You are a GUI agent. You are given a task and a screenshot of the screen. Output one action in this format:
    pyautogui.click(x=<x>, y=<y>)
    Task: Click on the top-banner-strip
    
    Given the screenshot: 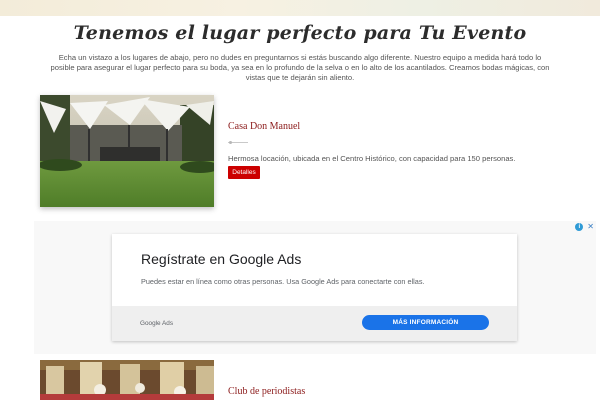 What is the action you would take?
    pyautogui.click(x=300, y=8)
    